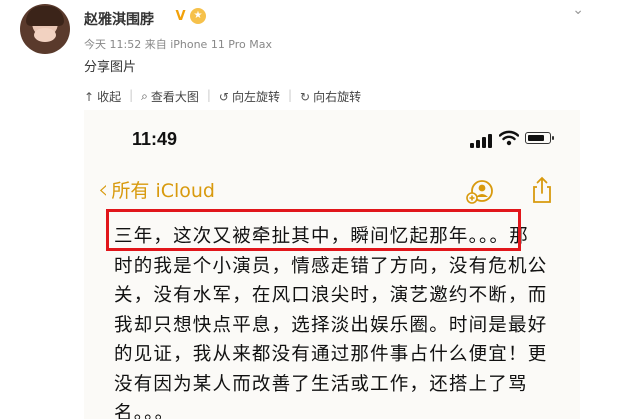 The width and height of the screenshot is (640, 419). I want to click on medal-icon: ★, so click(198, 16).